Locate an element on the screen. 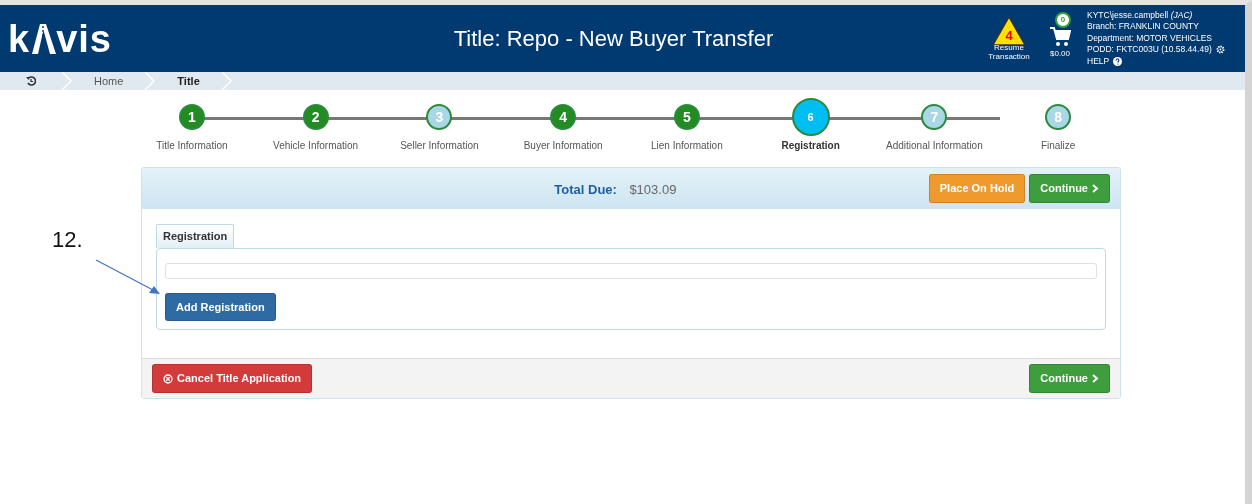 The height and width of the screenshot is (504, 1252). help-icon is located at coordinates (1118, 61).